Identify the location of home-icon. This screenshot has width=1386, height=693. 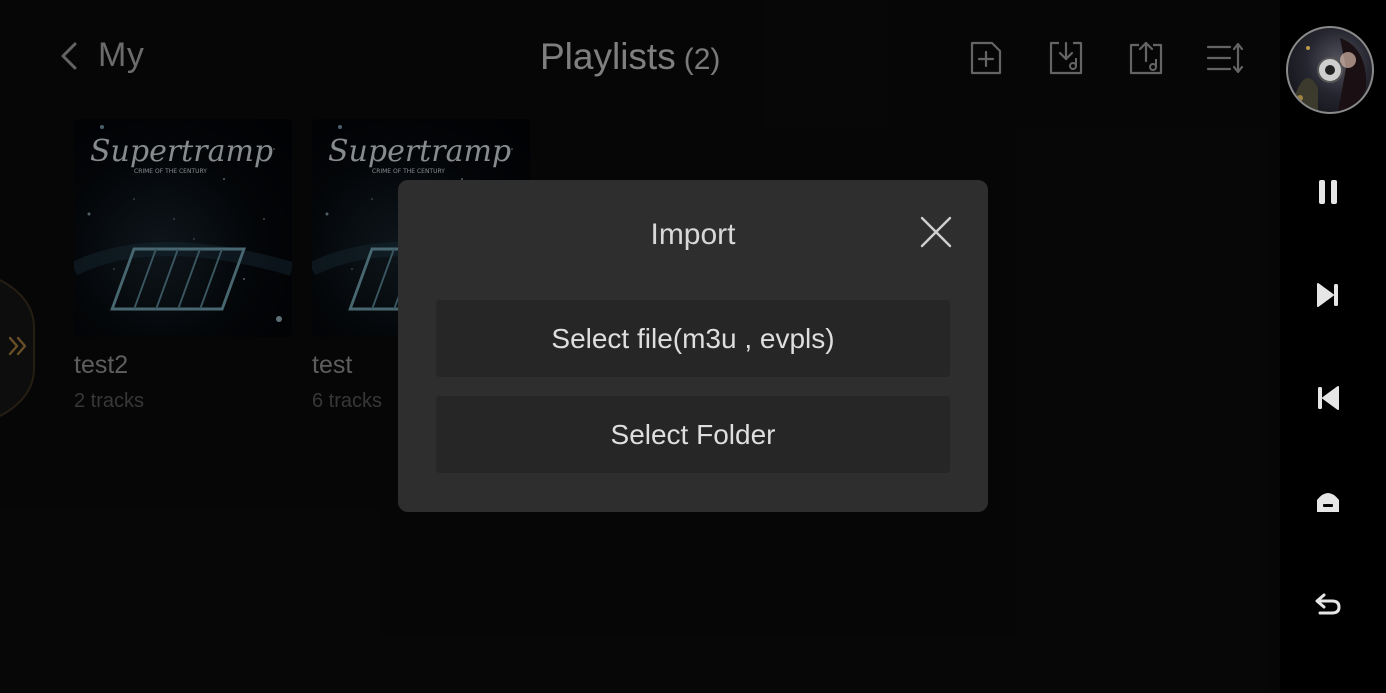
(1328, 501).